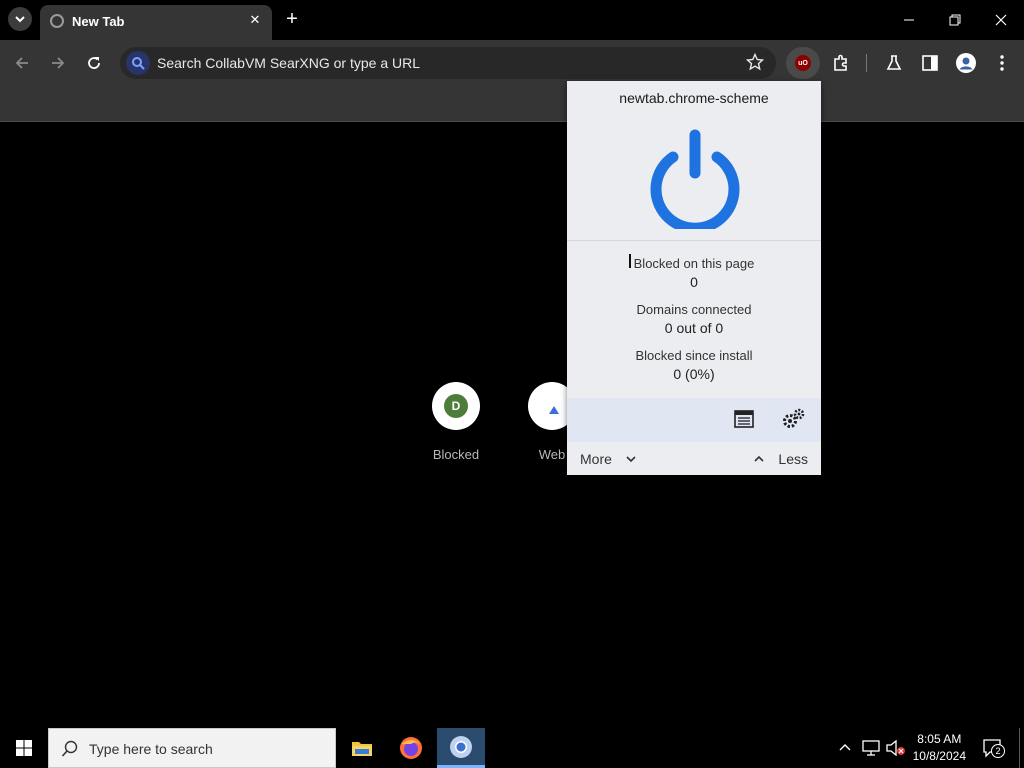  Describe the element at coordinates (512, 81) in the screenshot. I see `browser-toolbar: Search CollabVM SearXNG or type a URL uO` at that location.